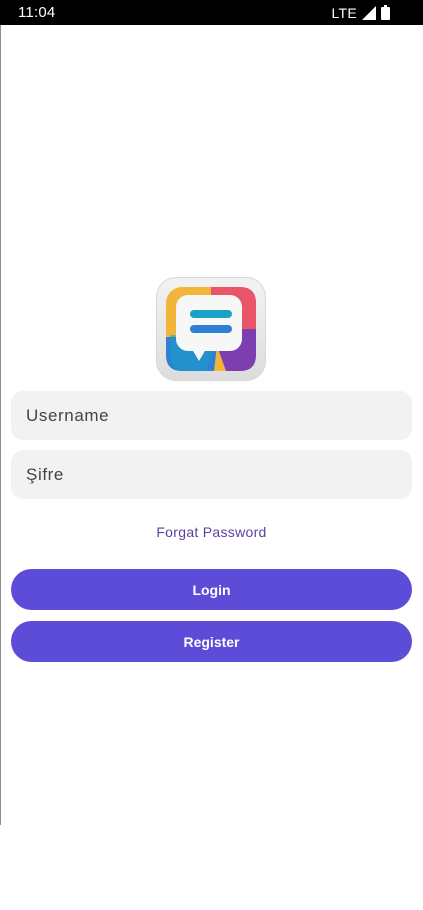 The width and height of the screenshot is (423, 910). What do you see at coordinates (218, 474) in the screenshot?
I see `password-input` at bounding box center [218, 474].